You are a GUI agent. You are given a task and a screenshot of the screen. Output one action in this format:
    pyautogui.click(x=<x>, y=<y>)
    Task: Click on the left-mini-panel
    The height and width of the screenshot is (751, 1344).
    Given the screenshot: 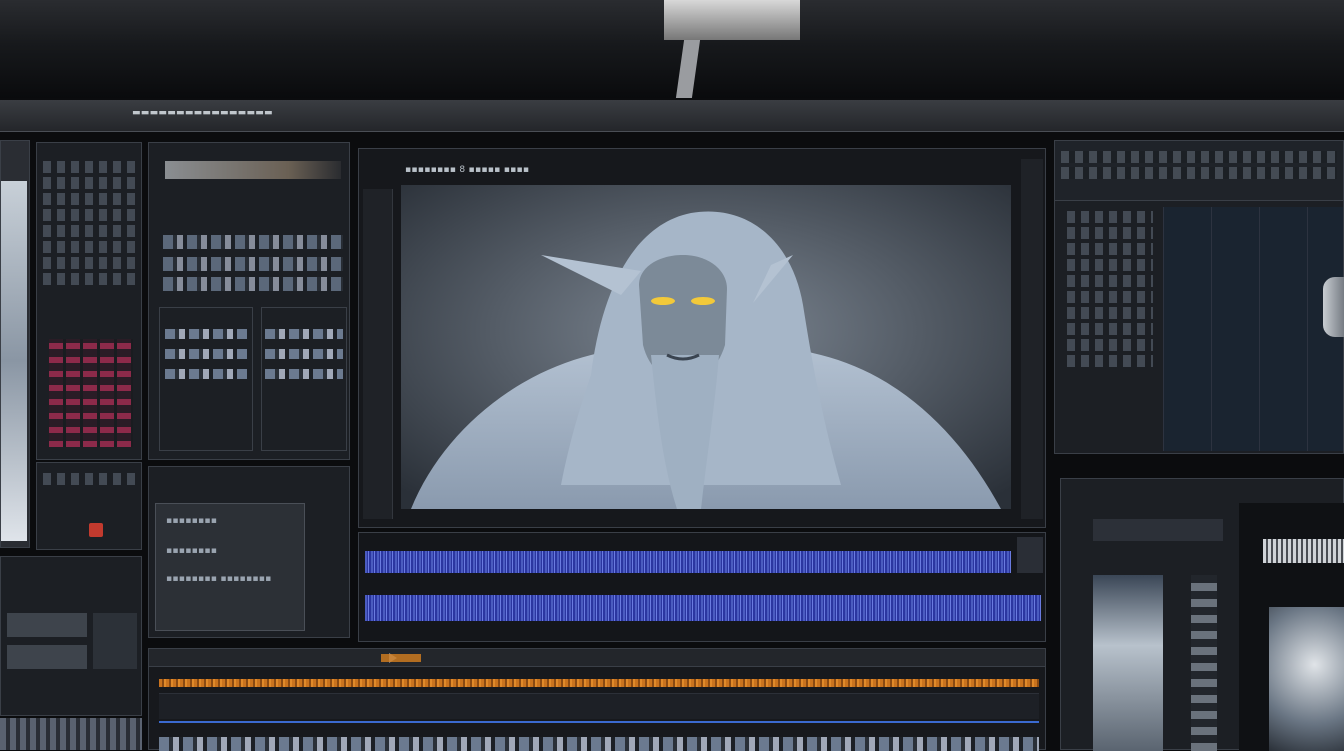 What is the action you would take?
    pyautogui.click(x=89, y=506)
    